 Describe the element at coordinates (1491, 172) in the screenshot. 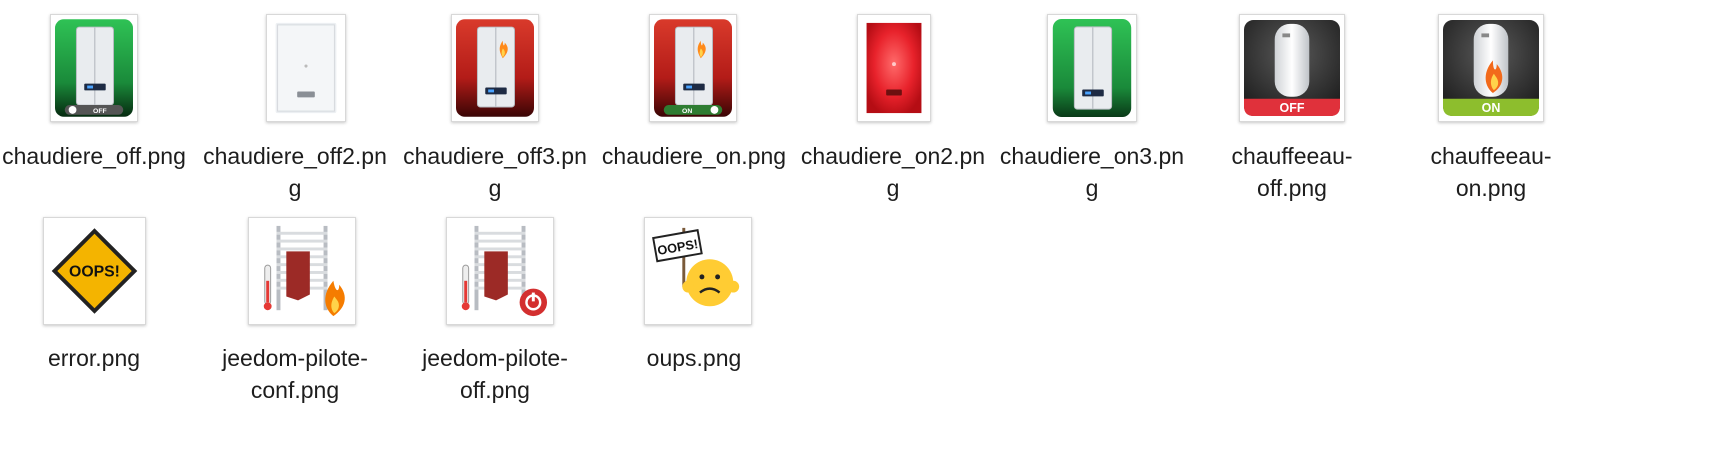

I see `file-name-label: chauffeeau- on.png` at that location.